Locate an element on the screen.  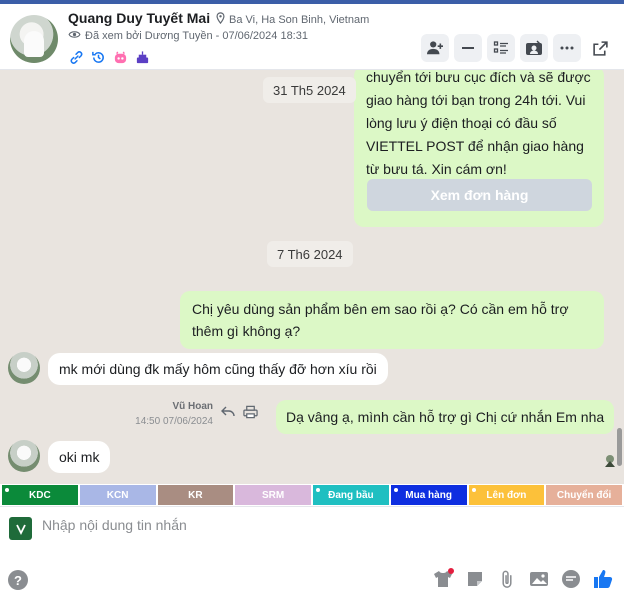
more-icon is located at coordinates (567, 48).